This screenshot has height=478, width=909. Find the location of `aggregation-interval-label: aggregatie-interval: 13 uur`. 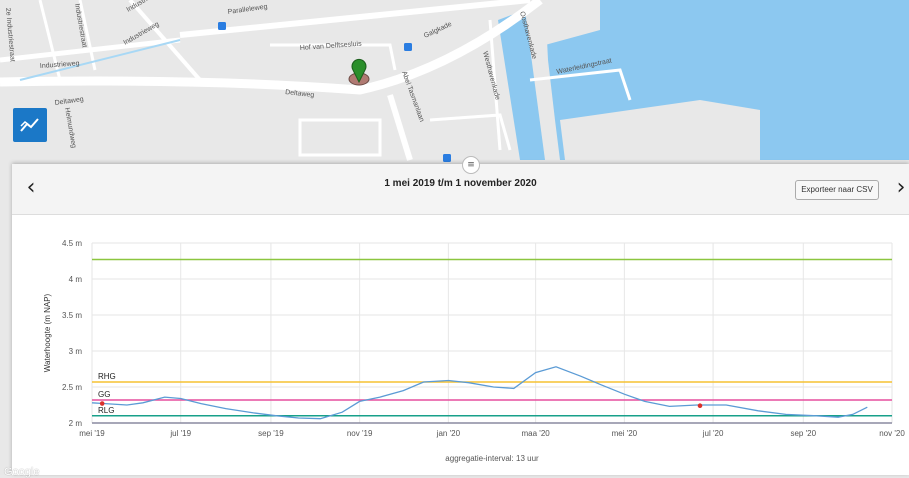

aggregation-interval-label: aggregatie-interval: 13 uur is located at coordinates (492, 458).